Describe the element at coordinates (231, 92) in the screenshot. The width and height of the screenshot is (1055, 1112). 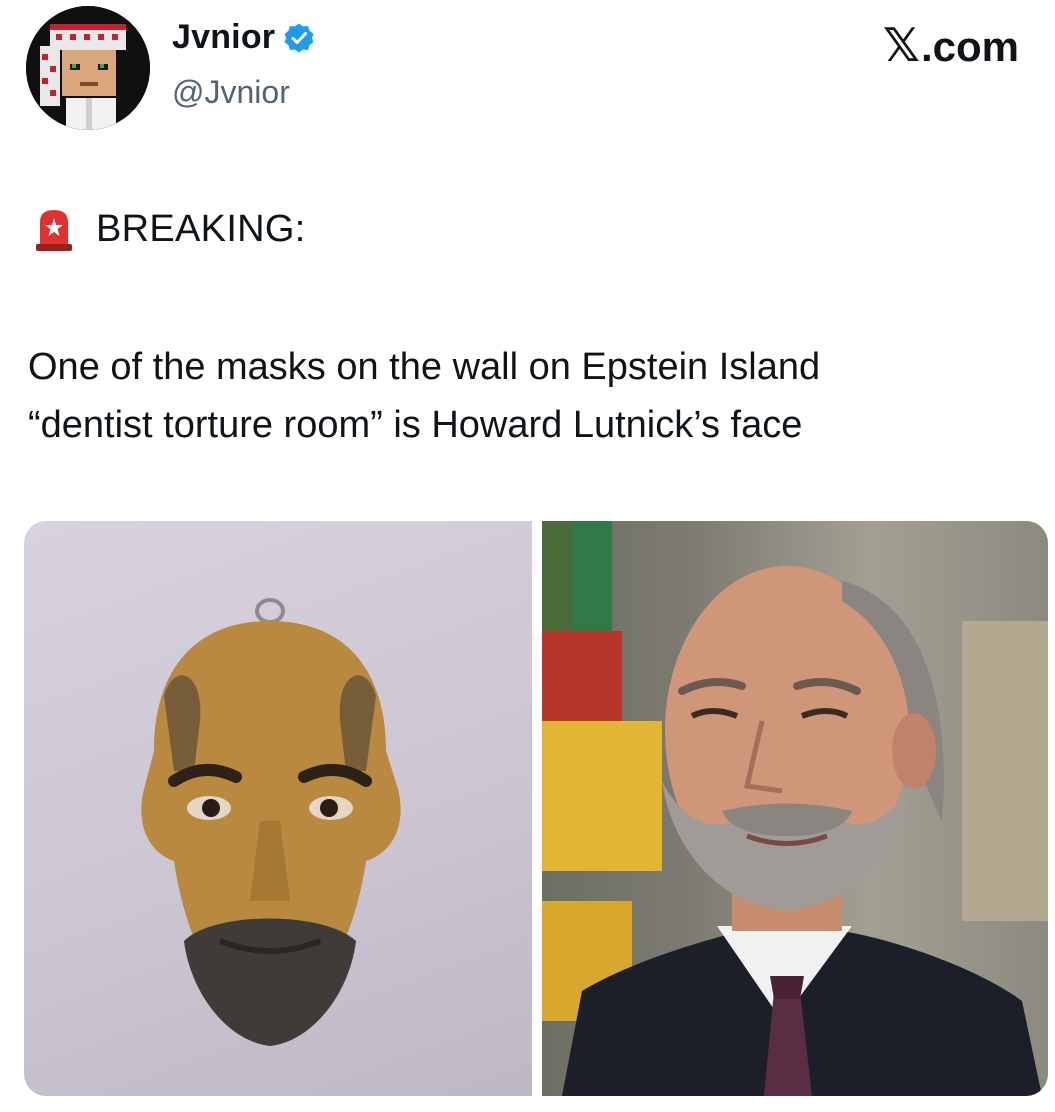
I see `author-handle: @Jvnior` at that location.